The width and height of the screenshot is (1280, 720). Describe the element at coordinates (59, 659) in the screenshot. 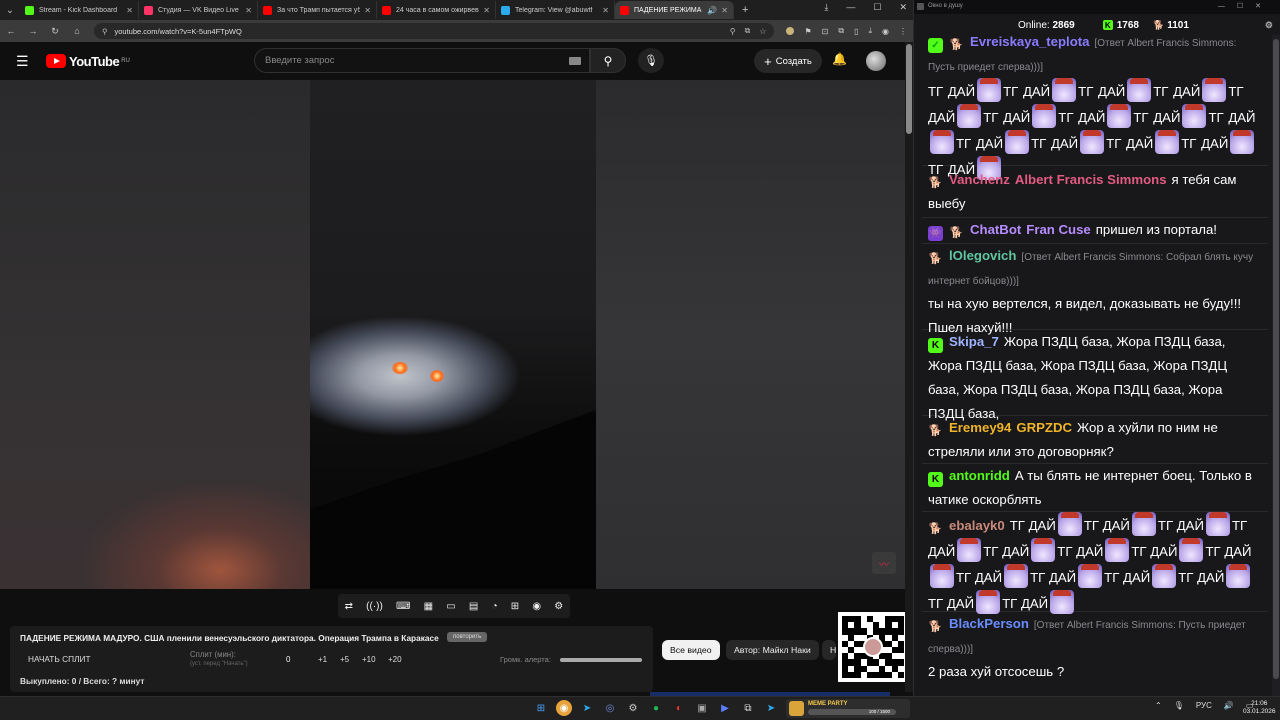

I see `start-split-button: НАЧАТЬ СПЛИТ` at that location.